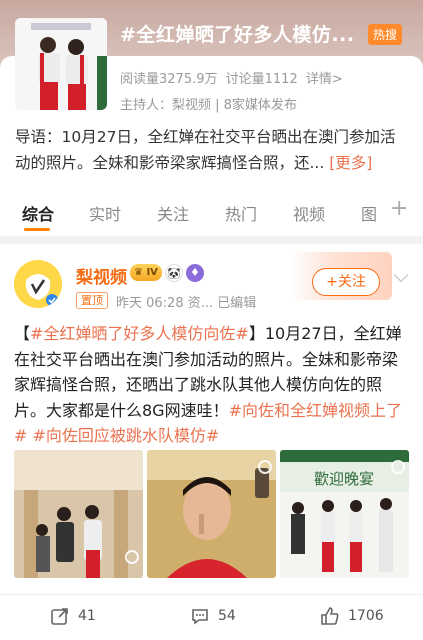 This screenshot has height=640, width=423. I want to click on post-actions: 41 54 1706, so click(211, 616).